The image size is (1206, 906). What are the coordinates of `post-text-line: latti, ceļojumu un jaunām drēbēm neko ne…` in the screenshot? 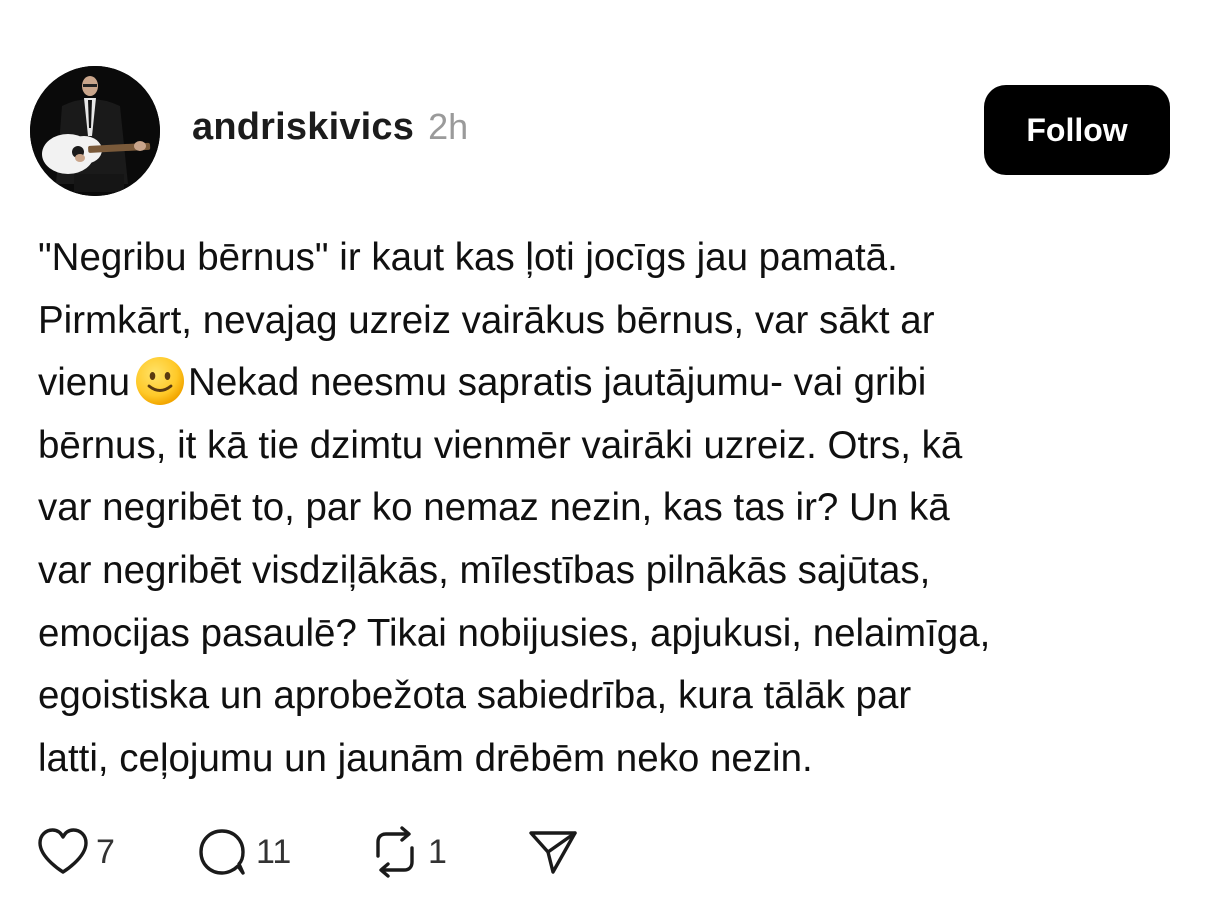 It's located at (425, 758).